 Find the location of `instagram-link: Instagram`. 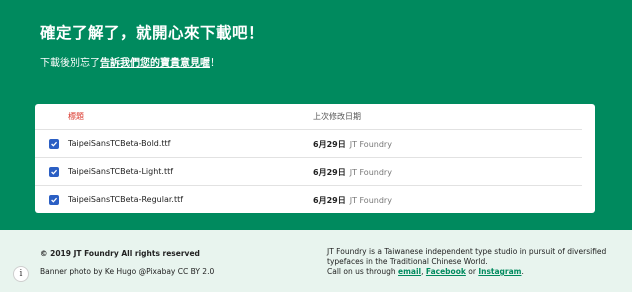

instagram-link: Instagram is located at coordinates (499, 271).